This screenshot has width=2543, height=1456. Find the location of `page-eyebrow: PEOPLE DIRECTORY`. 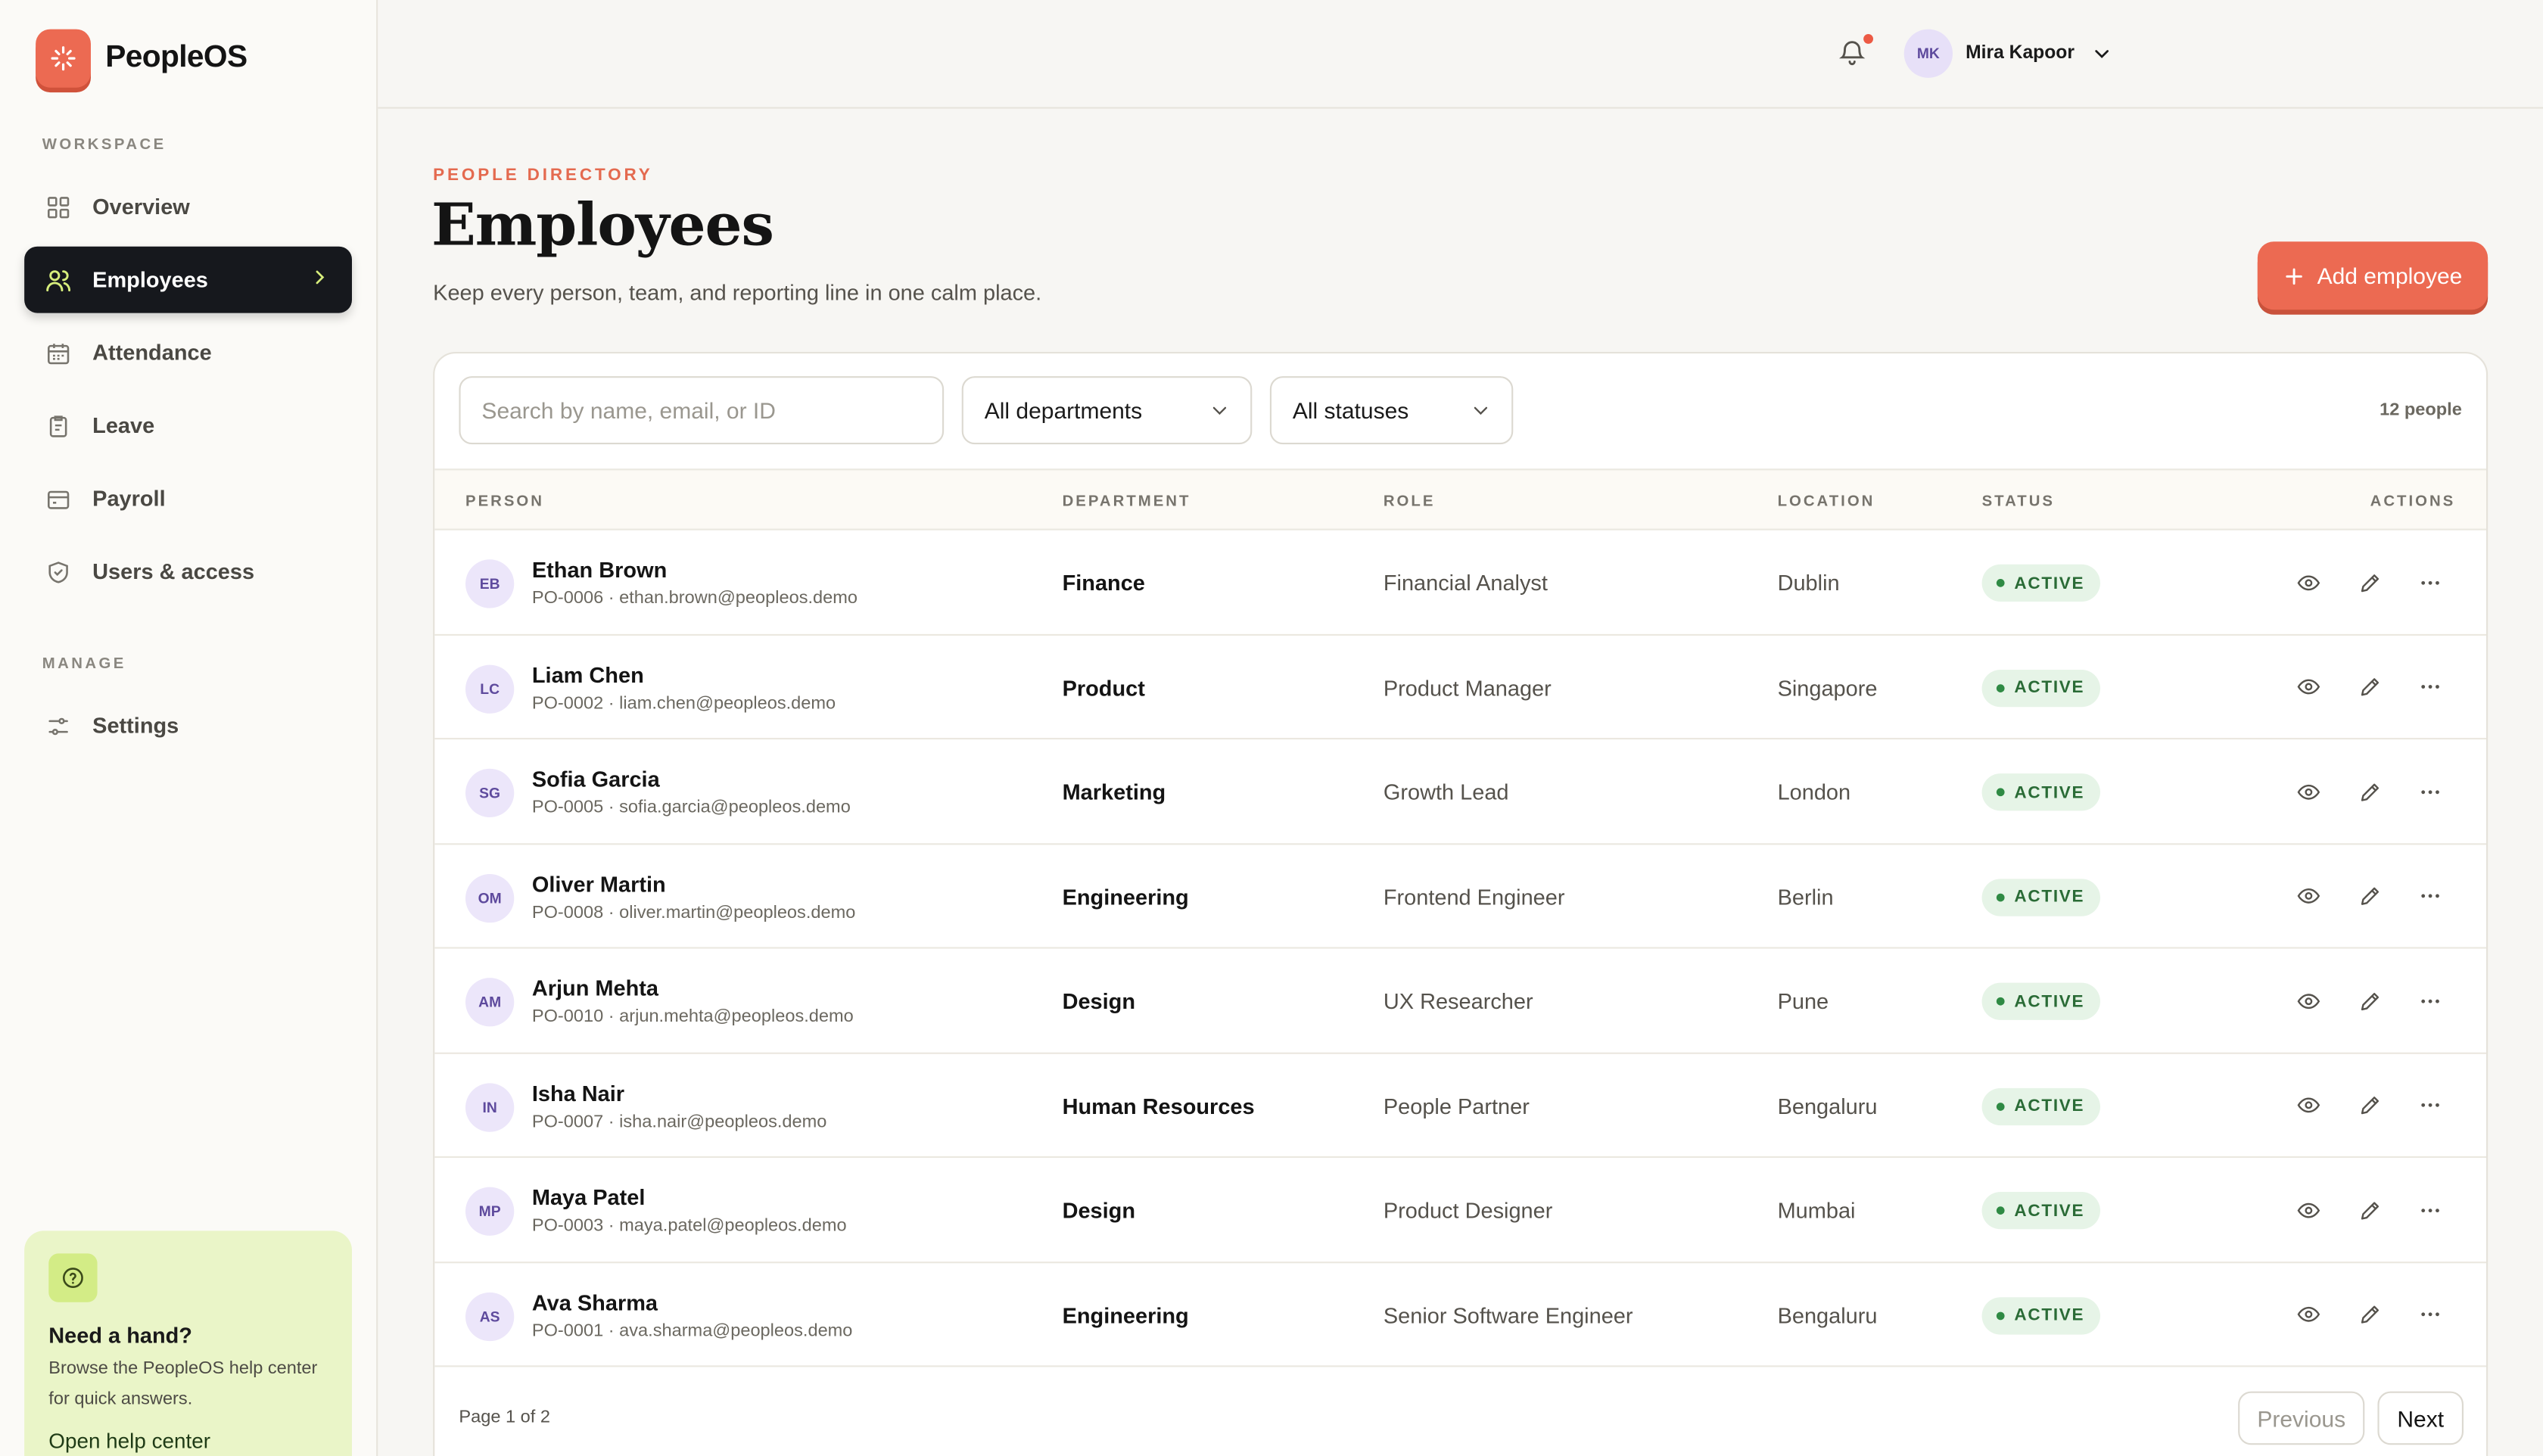

page-eyebrow: PEOPLE DIRECTORY is located at coordinates (543, 175).